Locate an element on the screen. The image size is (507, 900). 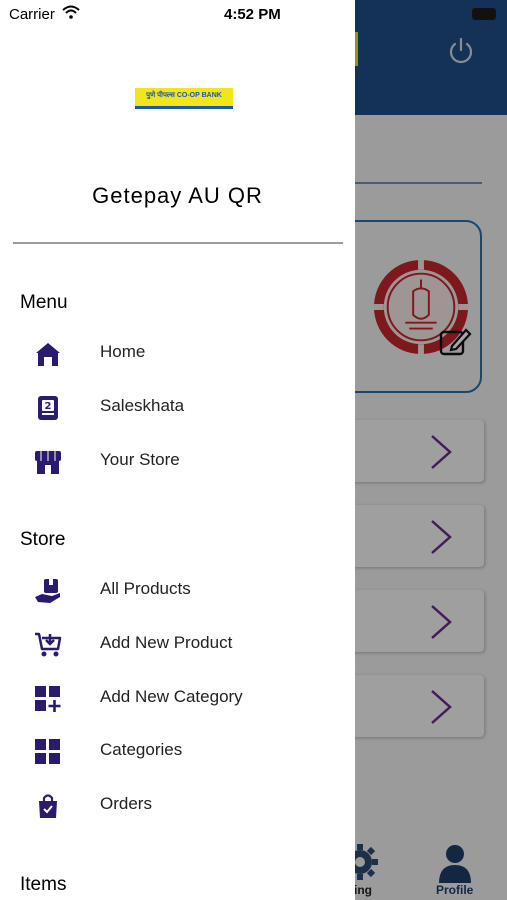
menu-item-add-new-product: Add New Product is located at coordinates (177, 644).